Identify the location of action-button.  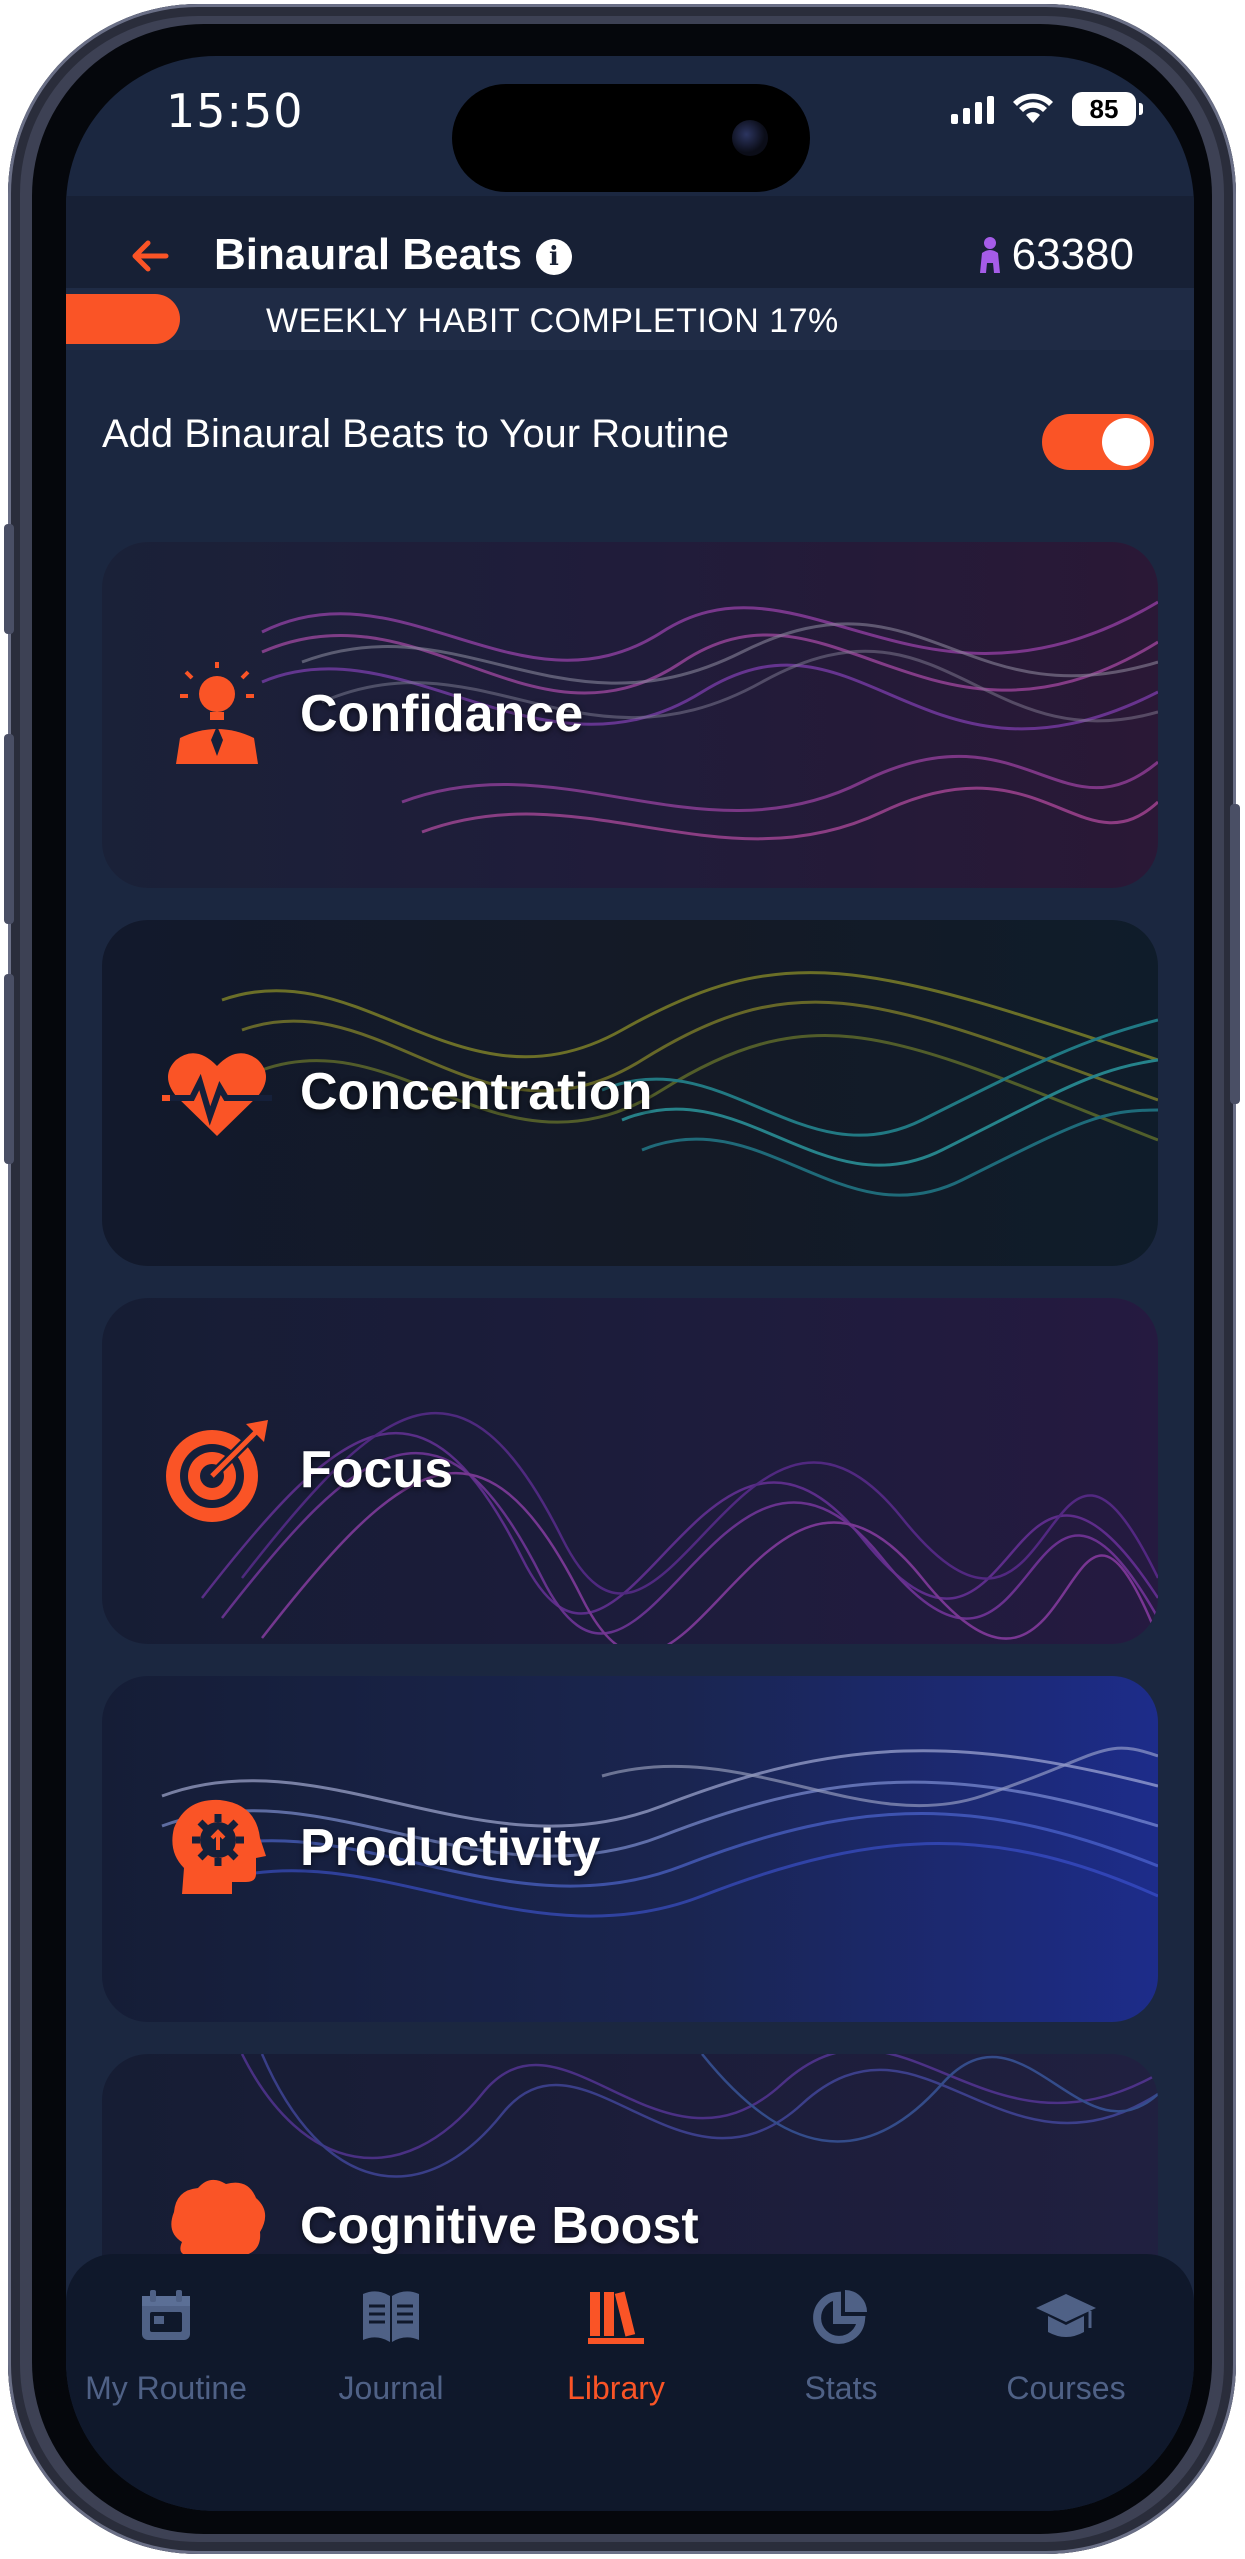
(9, 579).